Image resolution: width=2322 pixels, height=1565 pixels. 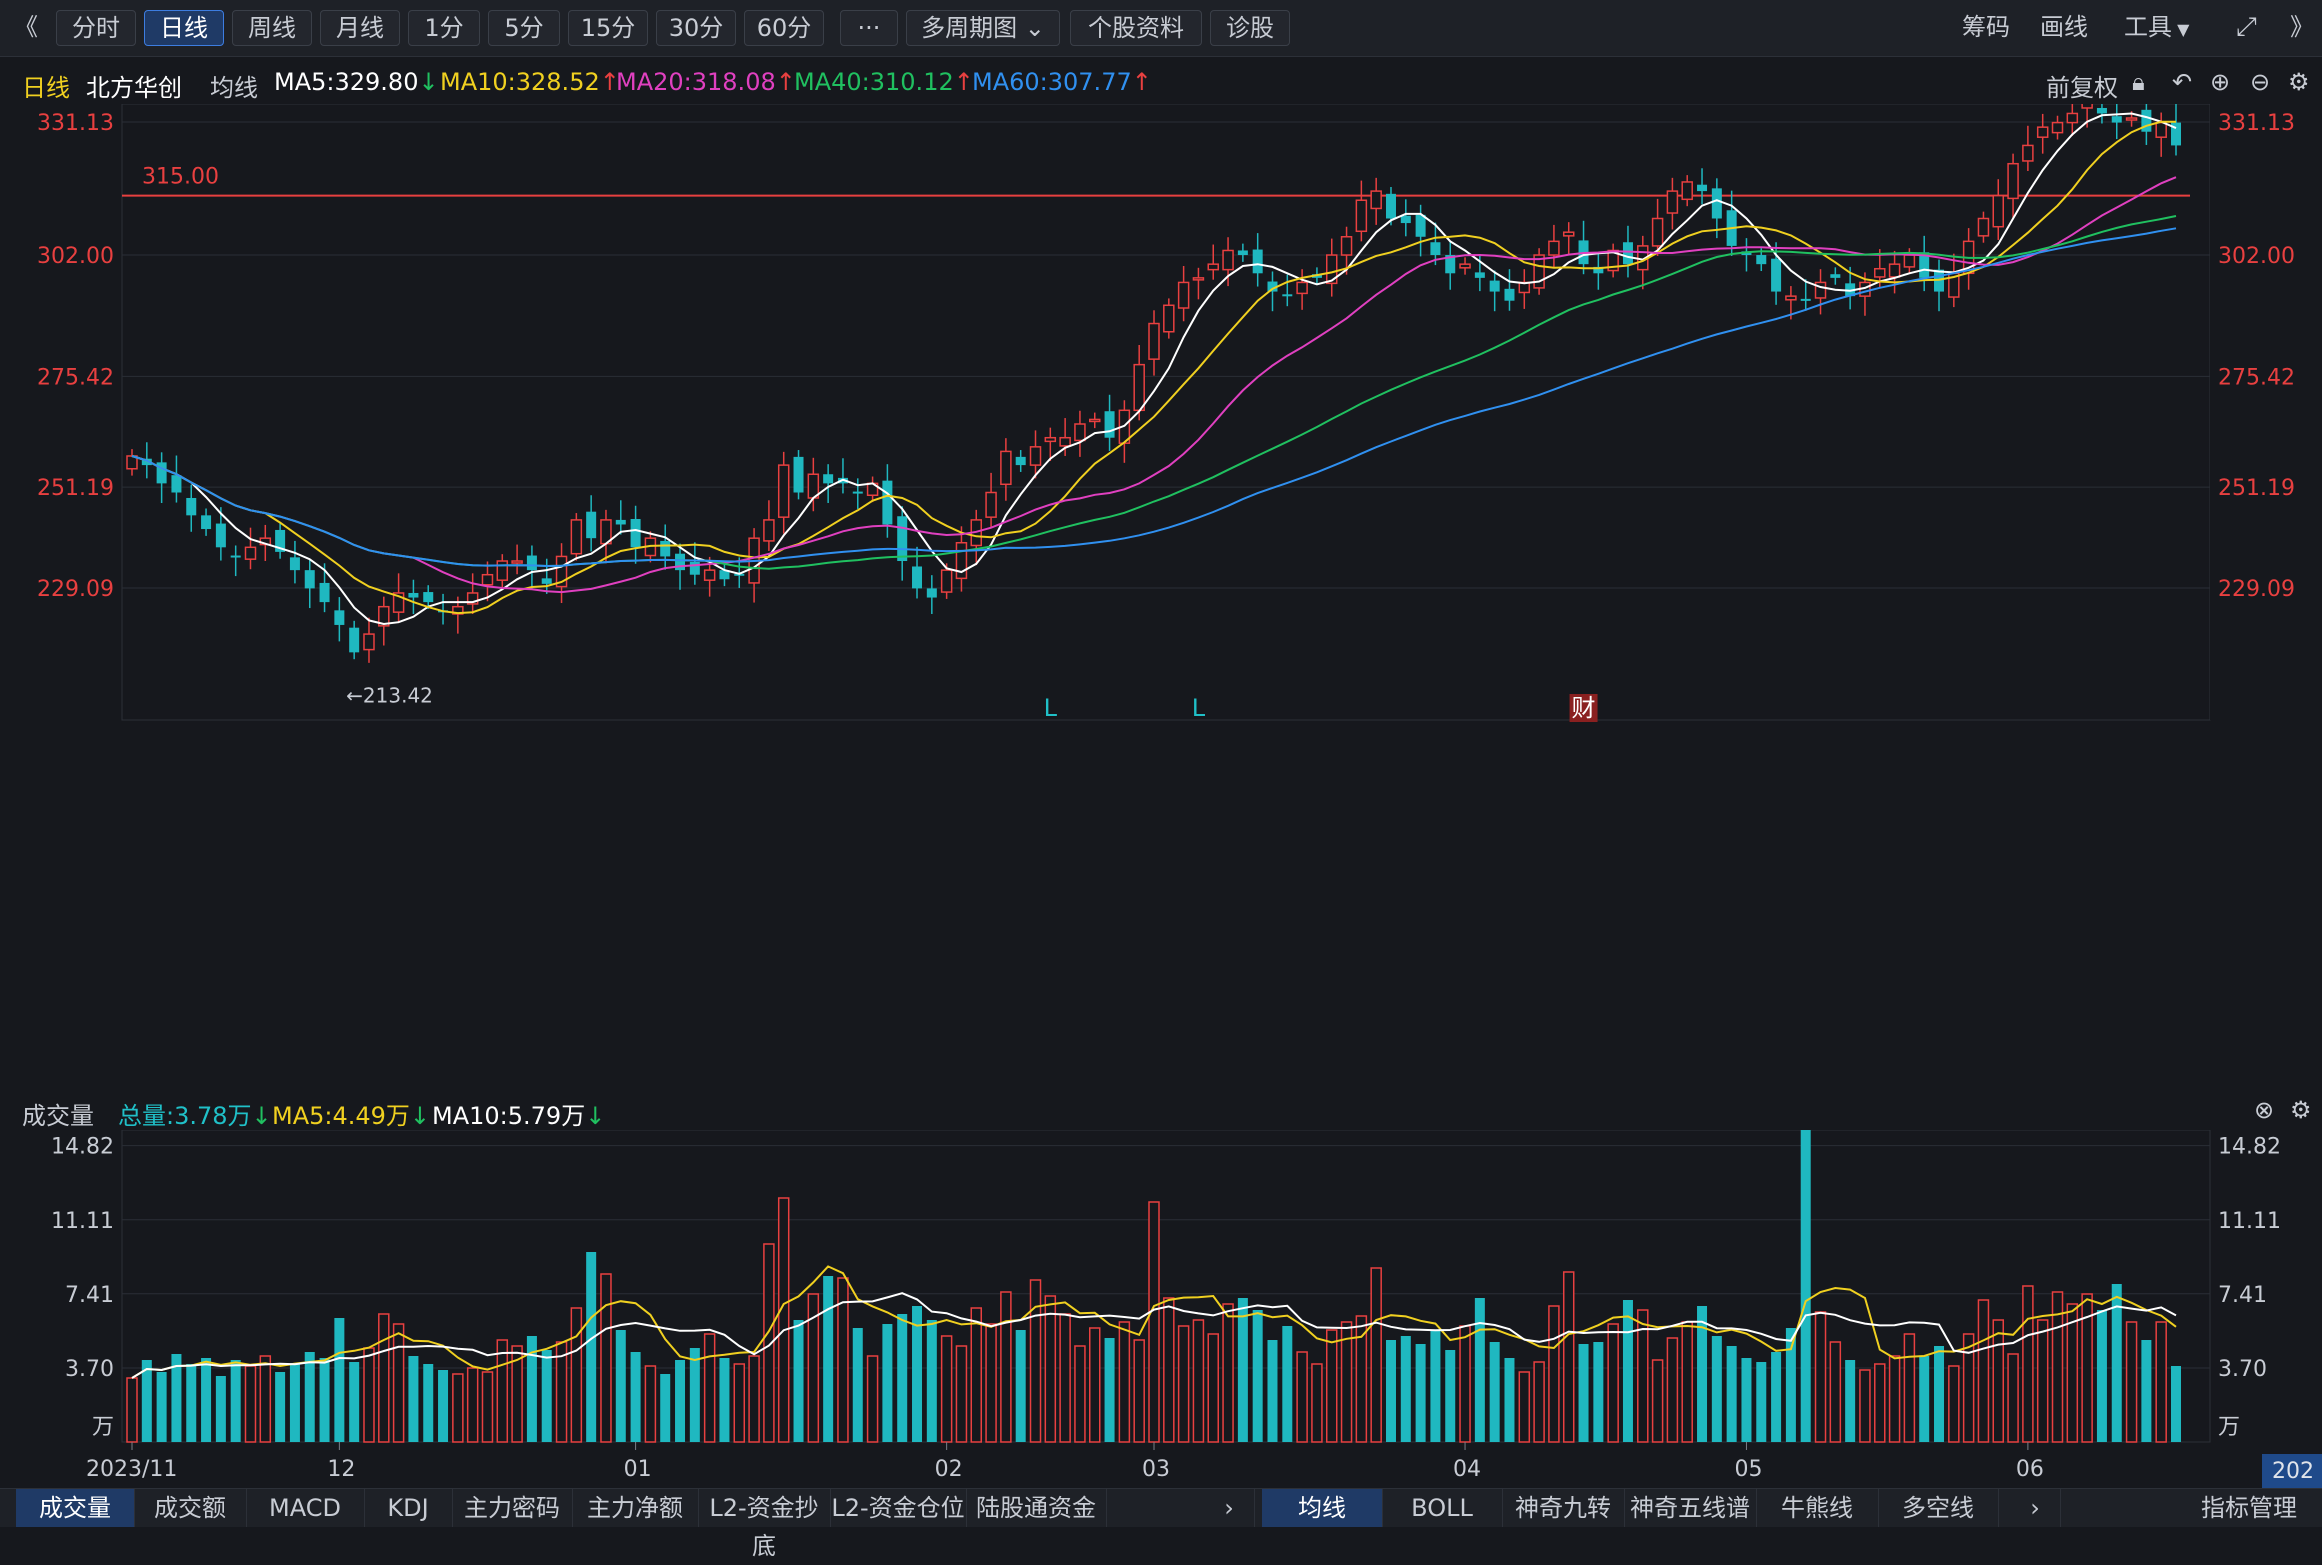 What do you see at coordinates (75, 1508) in the screenshot?
I see `tab-indicator-0: 成交量` at bounding box center [75, 1508].